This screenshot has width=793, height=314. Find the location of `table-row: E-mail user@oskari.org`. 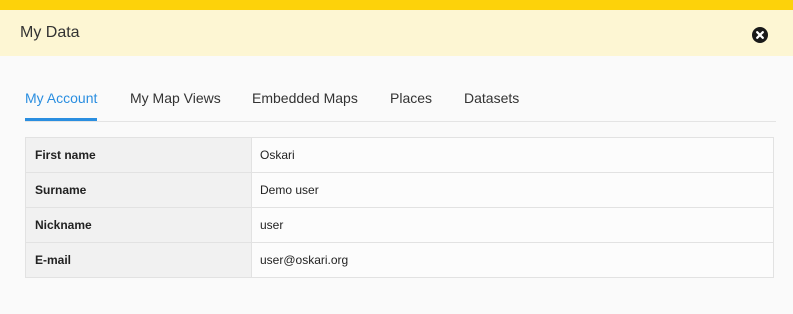

table-row: E-mail user@oskari.org is located at coordinates (399, 260).